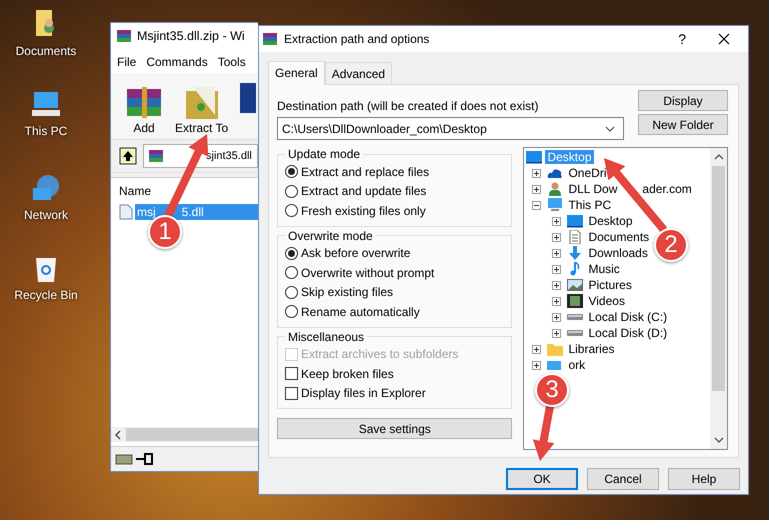 The width and height of the screenshot is (769, 520). Describe the element at coordinates (542, 479) in the screenshot. I see `dialog-button: OK` at that location.